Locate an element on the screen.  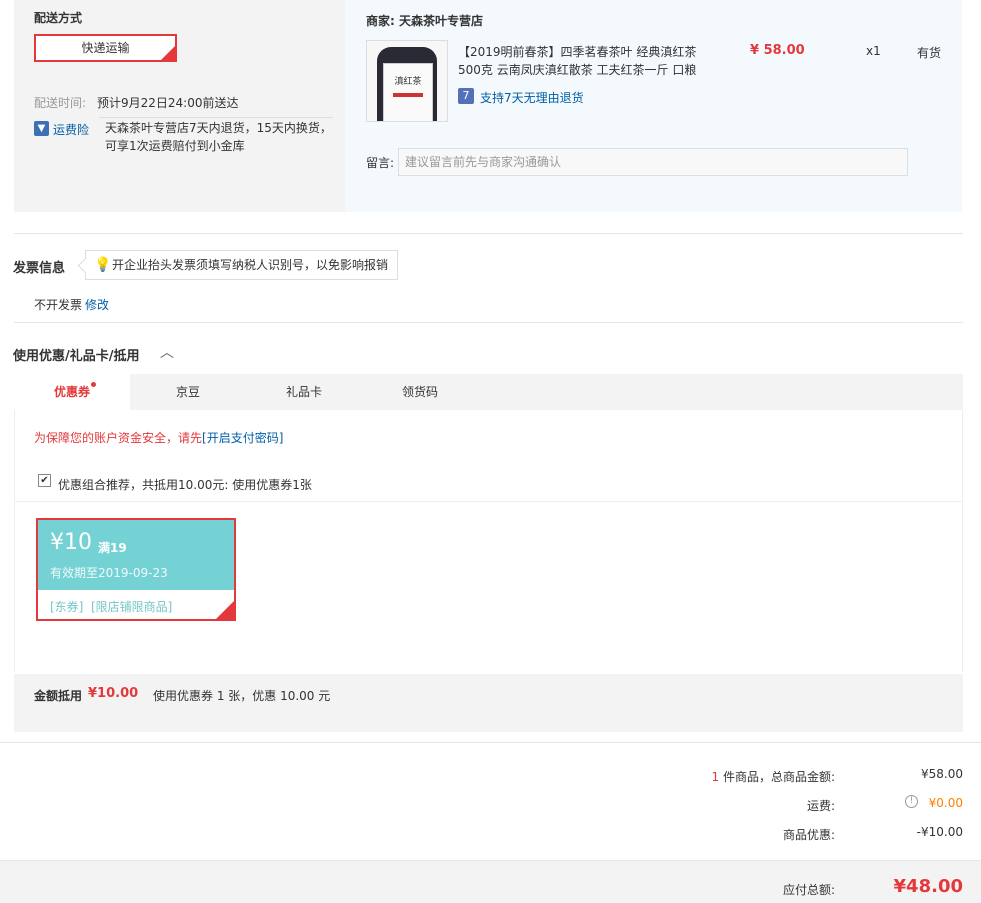
invoice-title: 发票信息 is located at coordinates (39, 268).